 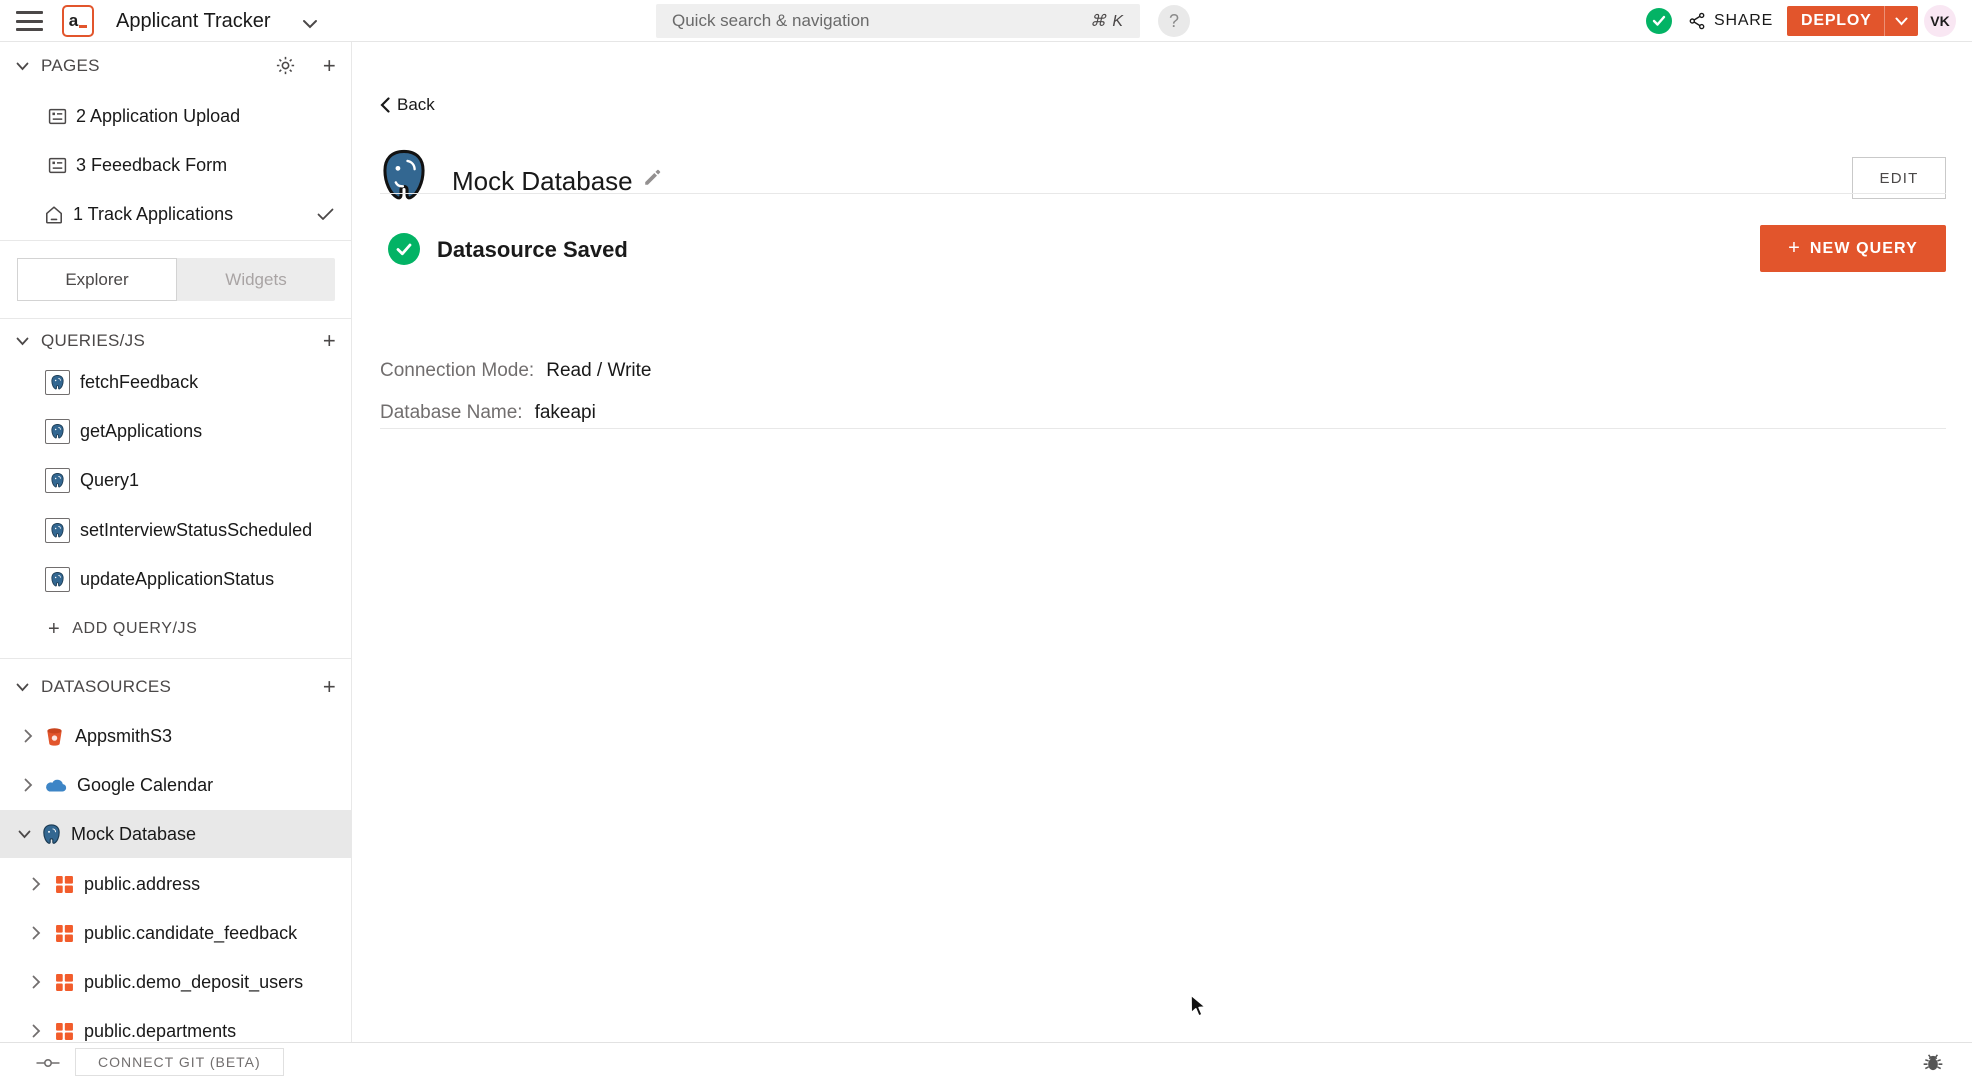 I want to click on table-icon, so click(x=64, y=884).